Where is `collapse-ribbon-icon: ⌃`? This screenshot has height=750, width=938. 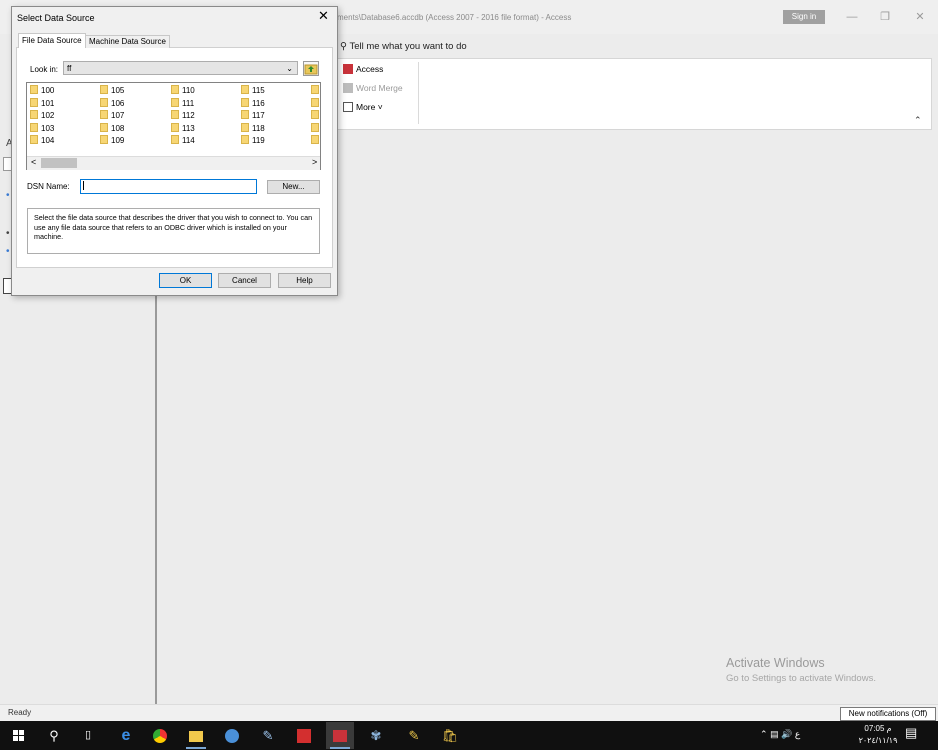
collapse-ribbon-icon: ⌃ is located at coordinates (918, 120).